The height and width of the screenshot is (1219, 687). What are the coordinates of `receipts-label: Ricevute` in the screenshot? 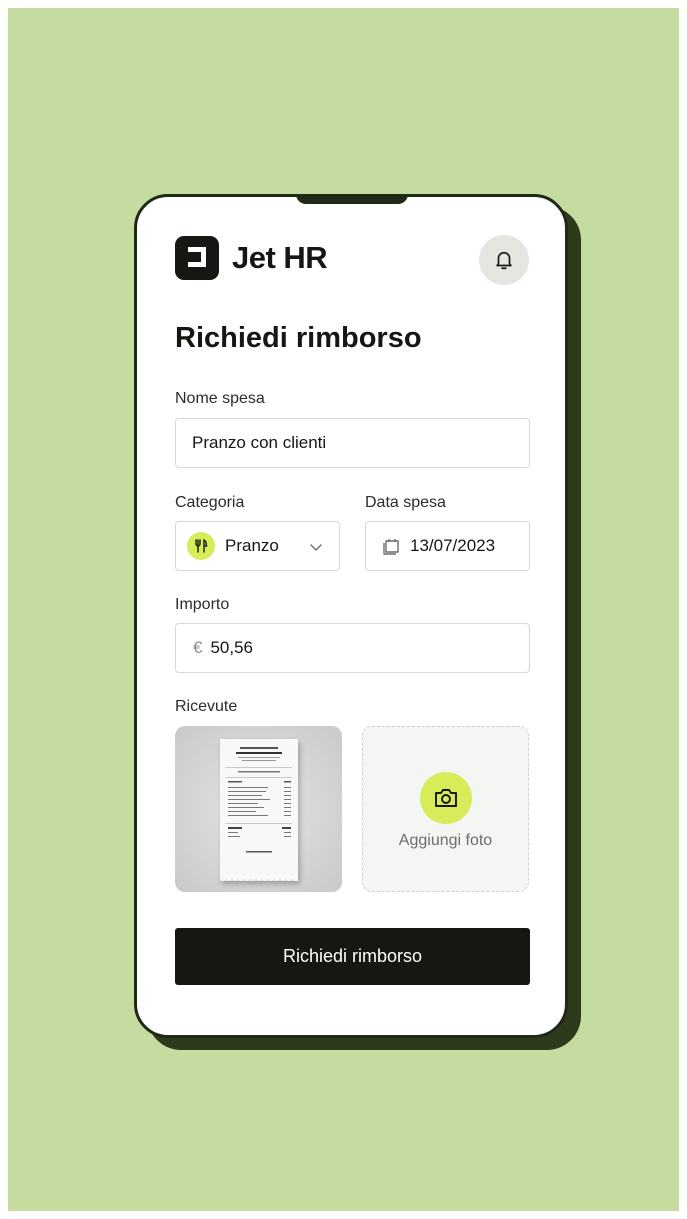 It's located at (206, 706).